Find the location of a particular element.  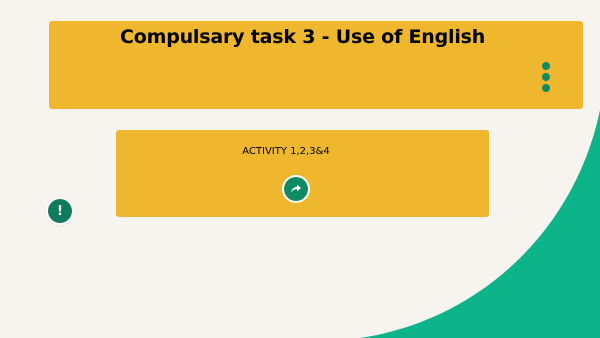

share-button is located at coordinates (296, 189).